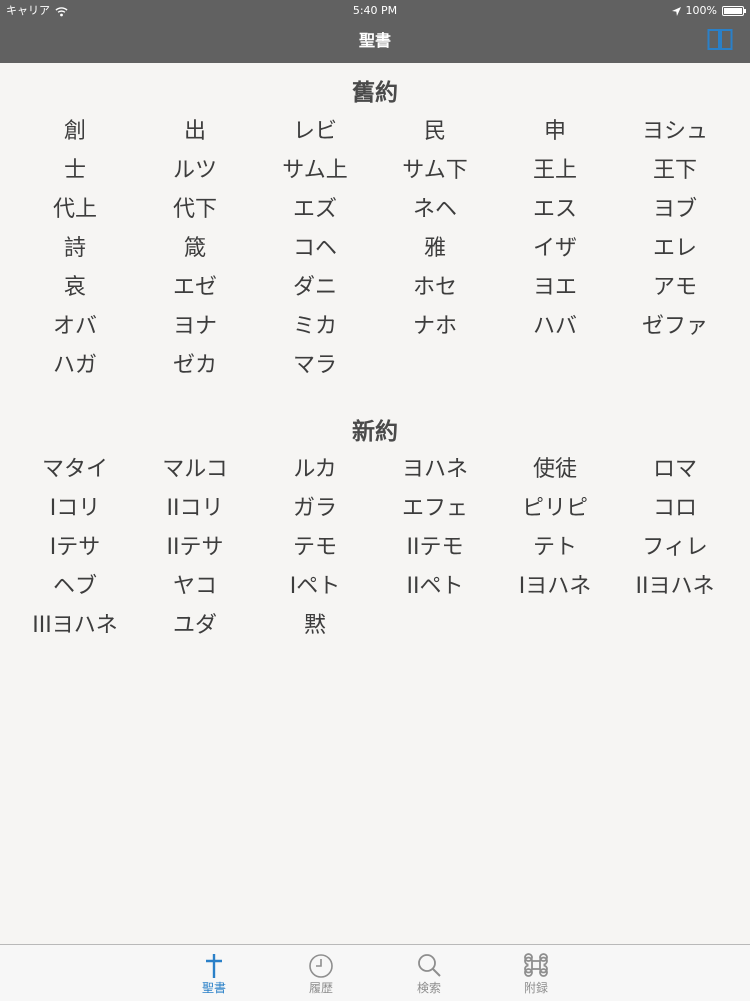  Describe the element at coordinates (555, 170) in the screenshot. I see `book-old-testament-item: 王上` at that location.